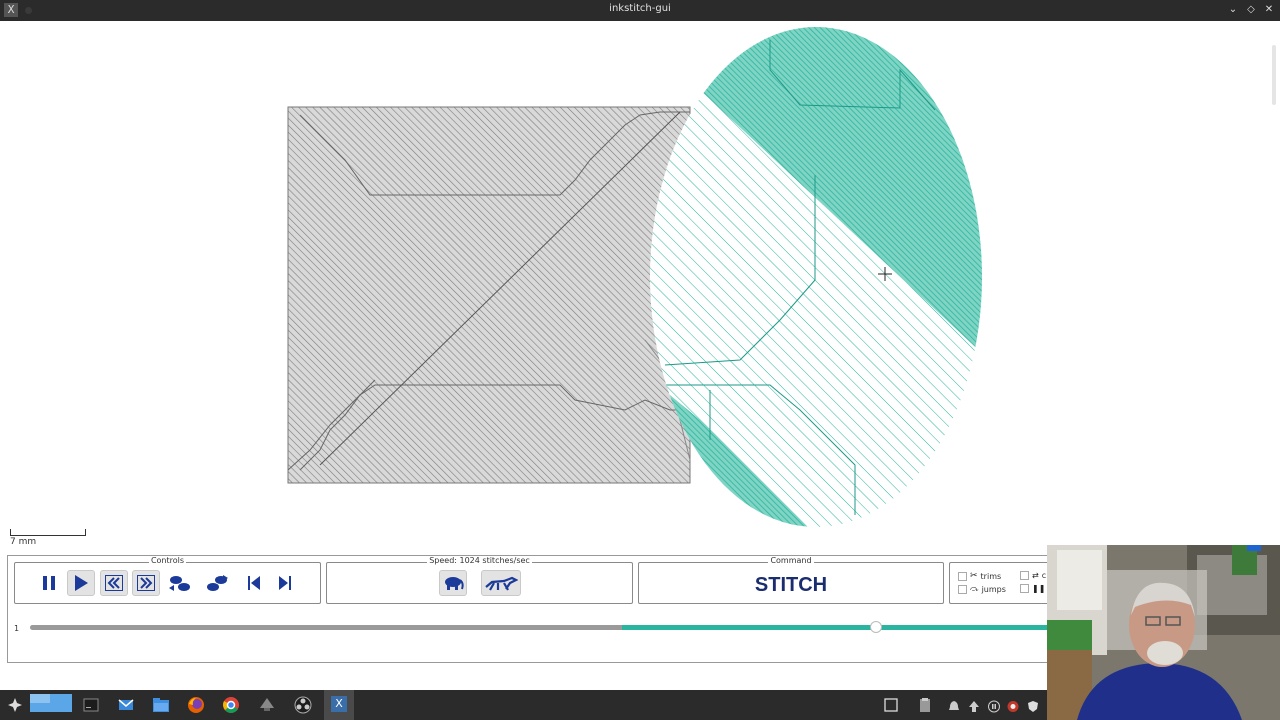 Image resolution: width=1280 pixels, height=720 pixels. Describe the element at coordinates (326, 627) in the screenshot. I see `slider-completed-part` at that location.